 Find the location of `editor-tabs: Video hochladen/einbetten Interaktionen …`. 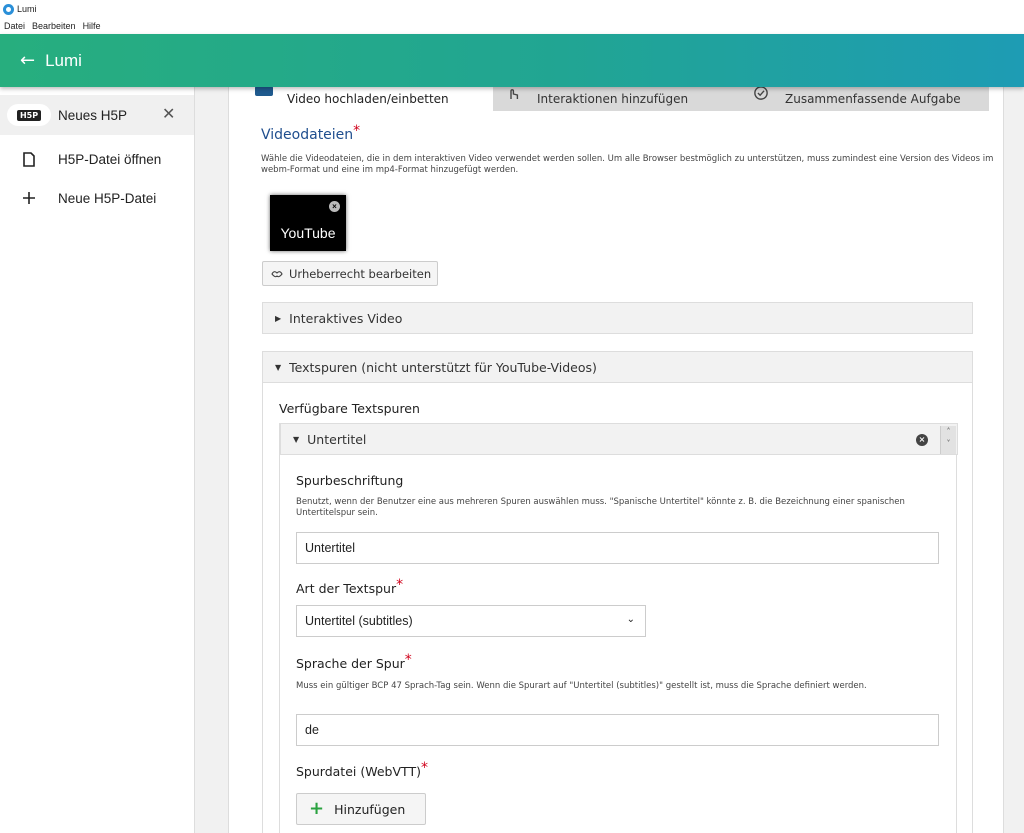

editor-tabs: Video hochladen/einbetten Interaktionen … is located at coordinates (616, 98).